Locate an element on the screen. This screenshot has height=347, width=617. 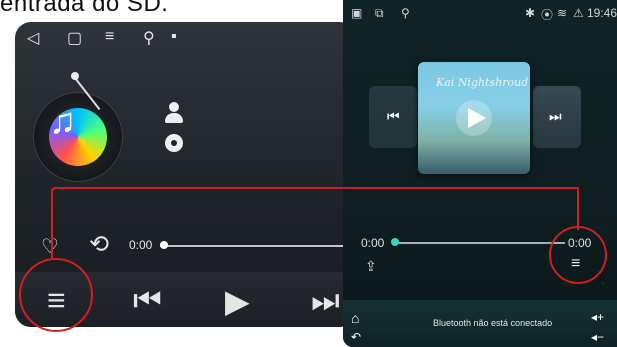
left-seek-handle is located at coordinates (164, 245).